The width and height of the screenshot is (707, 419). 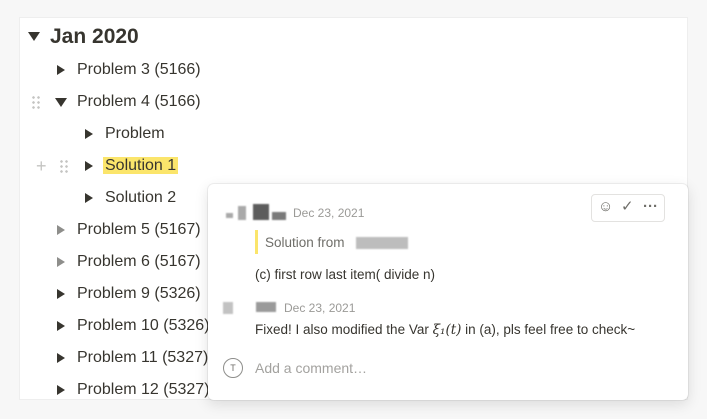 I want to click on quote-bar, so click(x=256, y=242).